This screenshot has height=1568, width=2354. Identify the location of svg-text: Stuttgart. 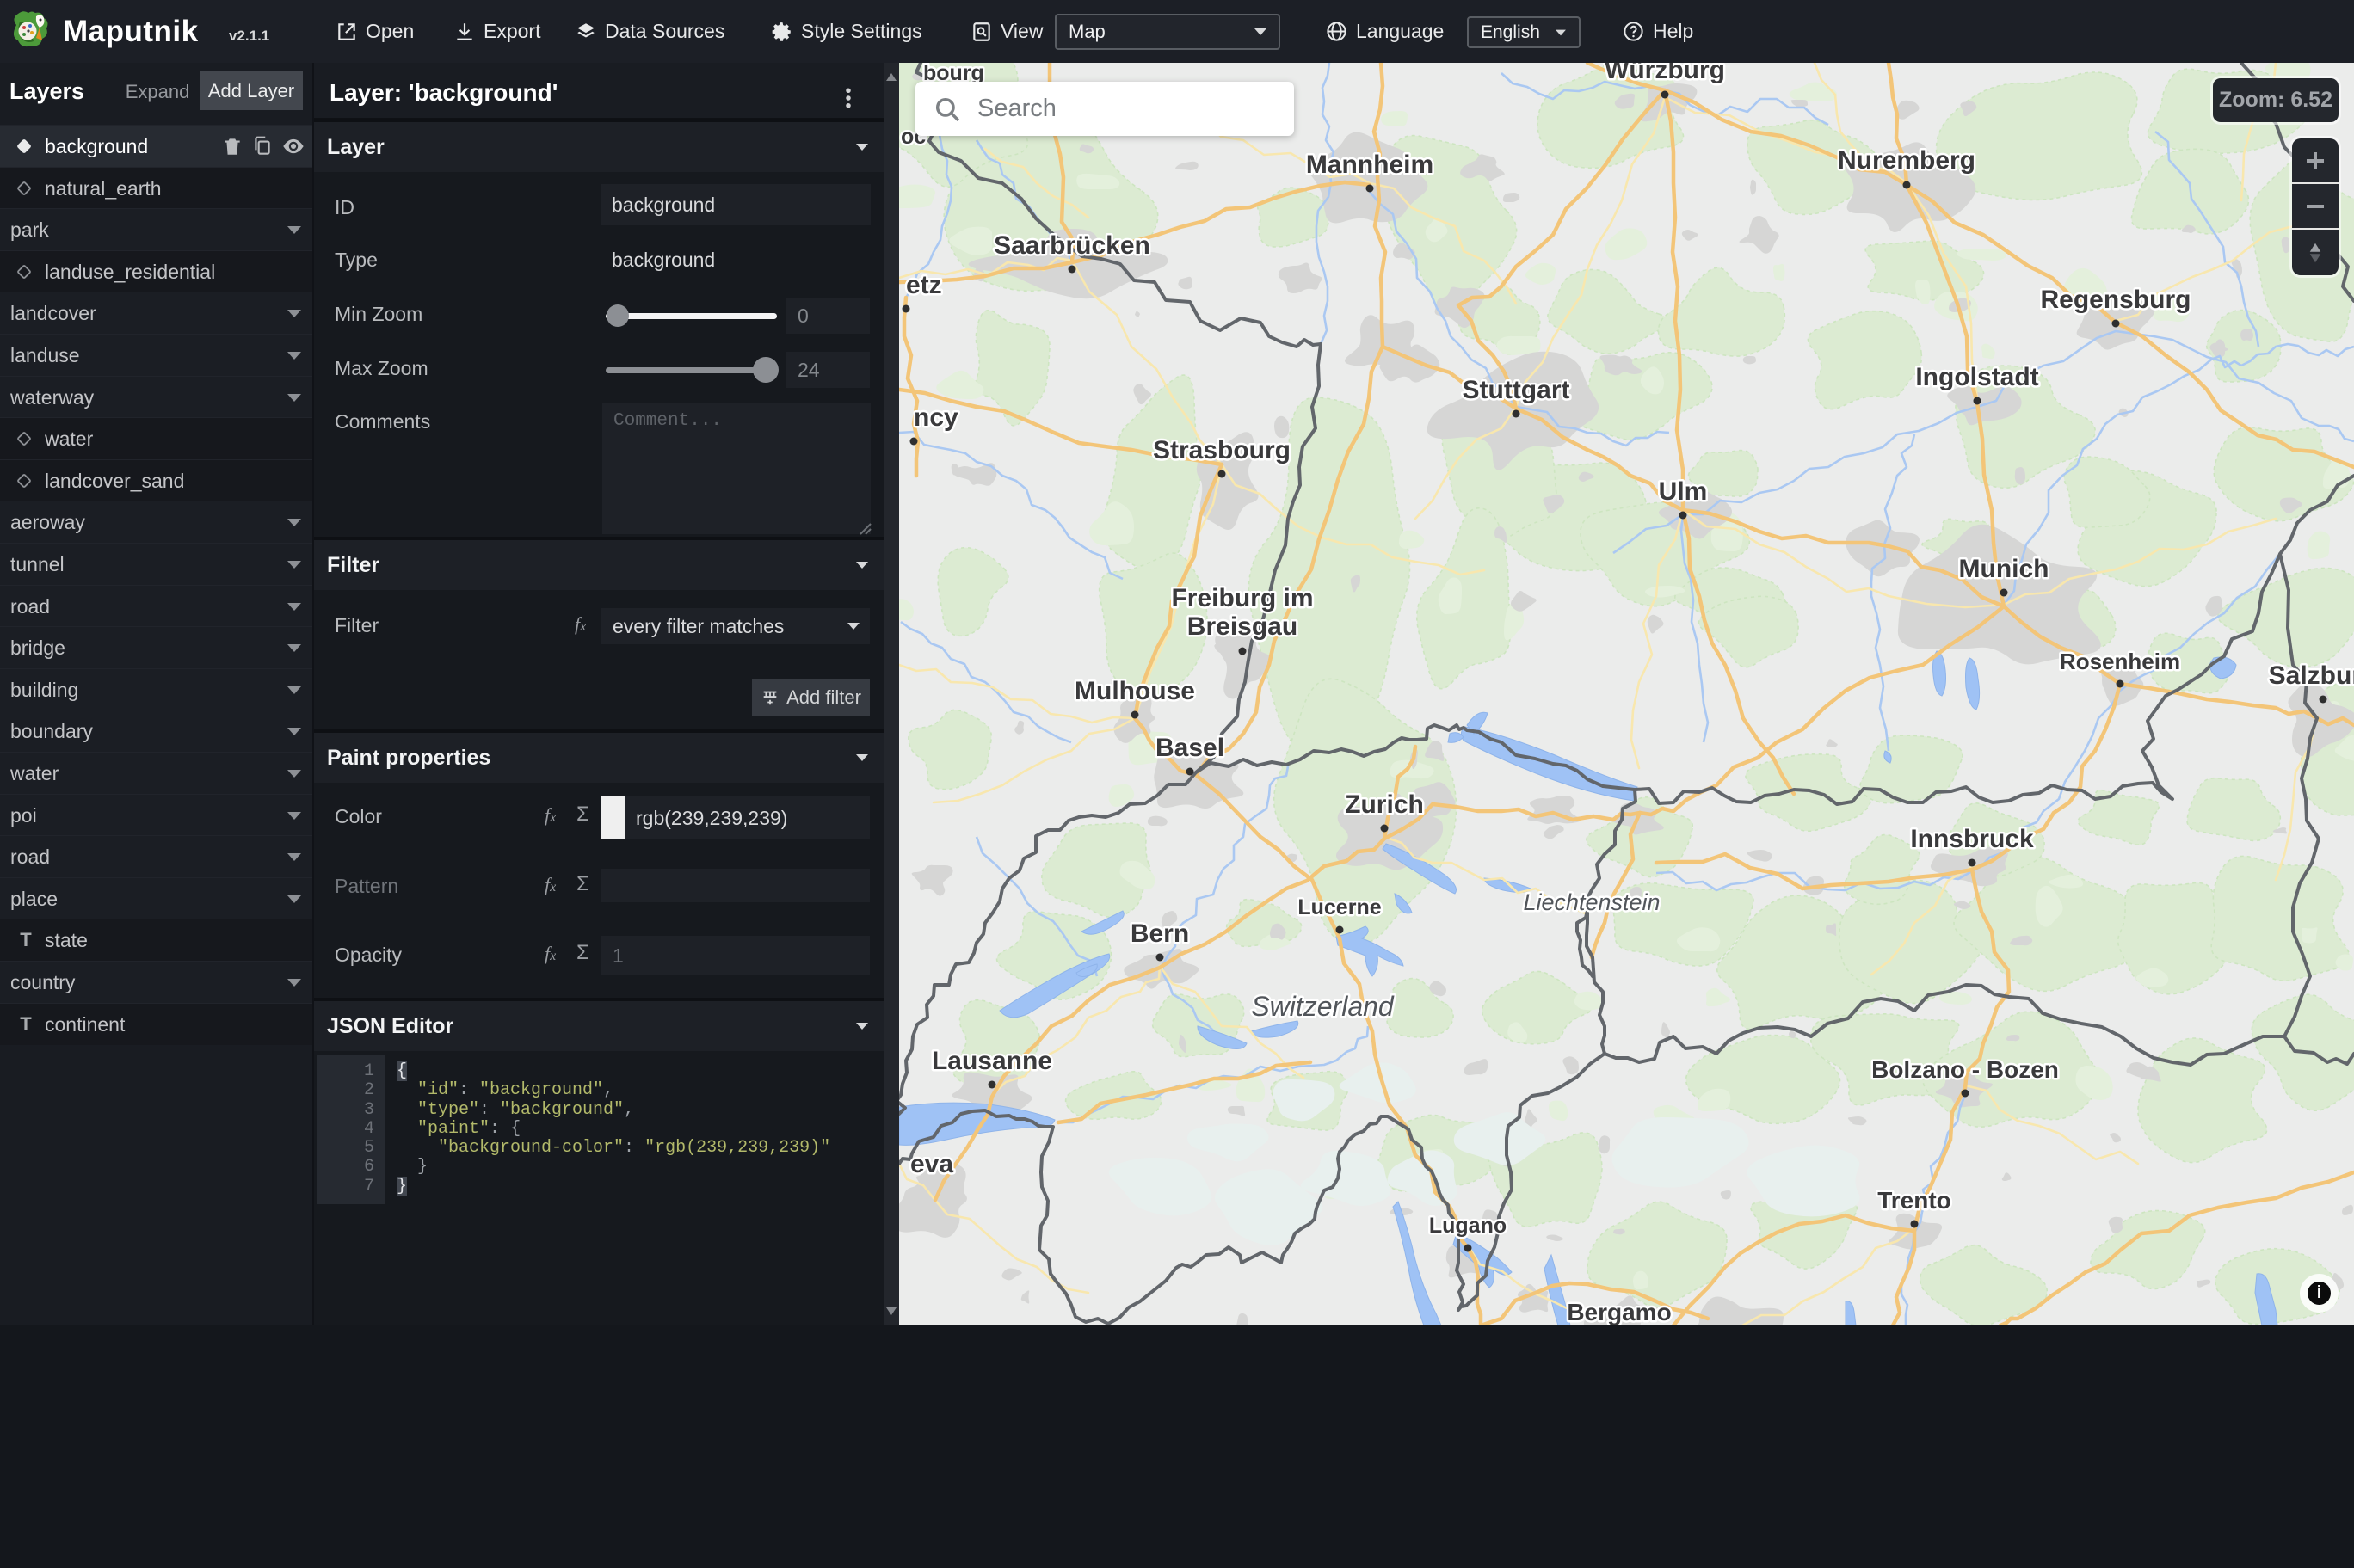
(1516, 390).